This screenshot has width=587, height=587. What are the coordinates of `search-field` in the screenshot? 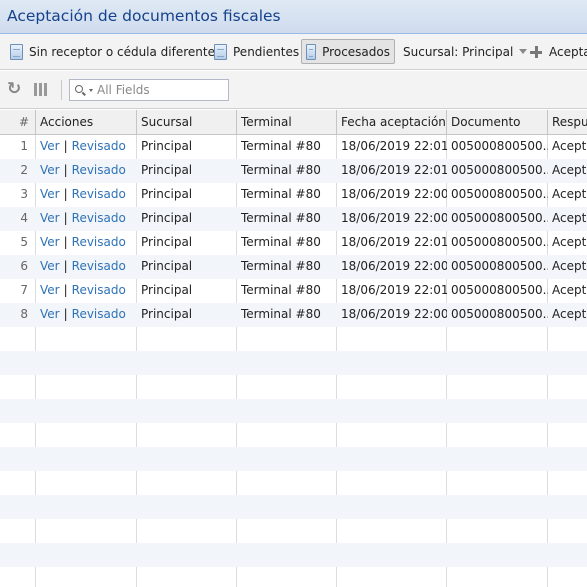 It's located at (149, 90).